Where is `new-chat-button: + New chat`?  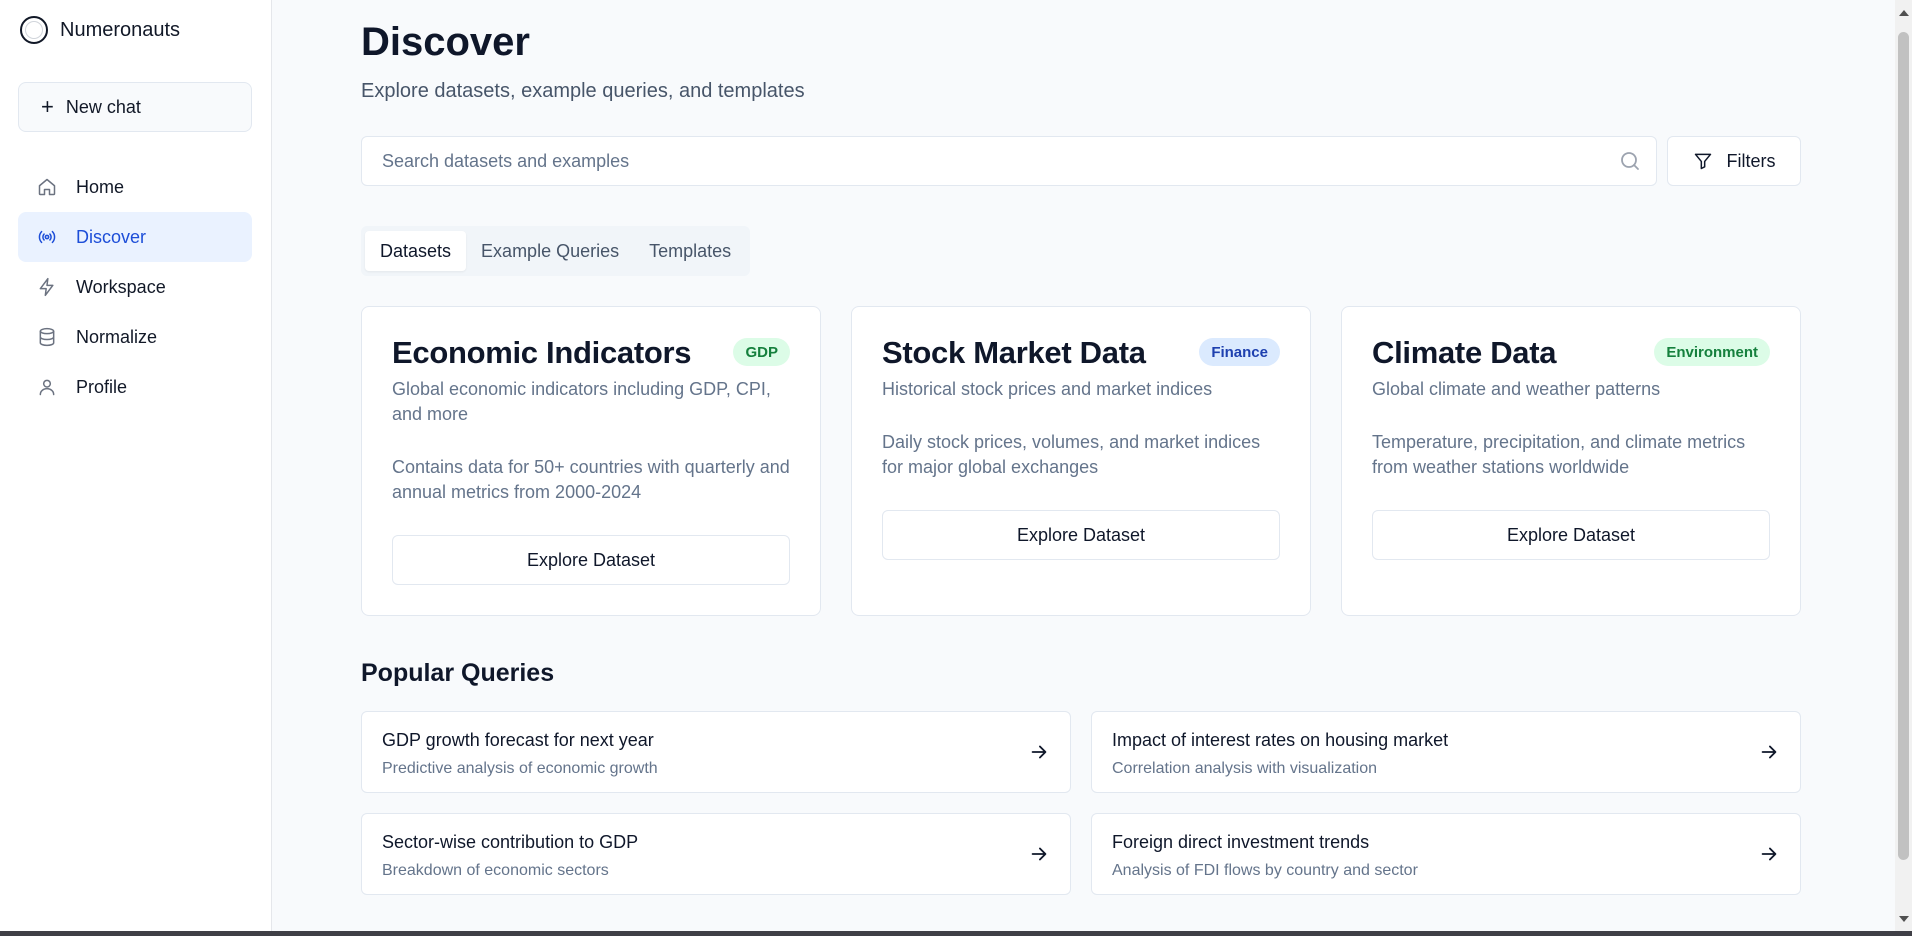
new-chat-button: + New chat is located at coordinates (135, 107).